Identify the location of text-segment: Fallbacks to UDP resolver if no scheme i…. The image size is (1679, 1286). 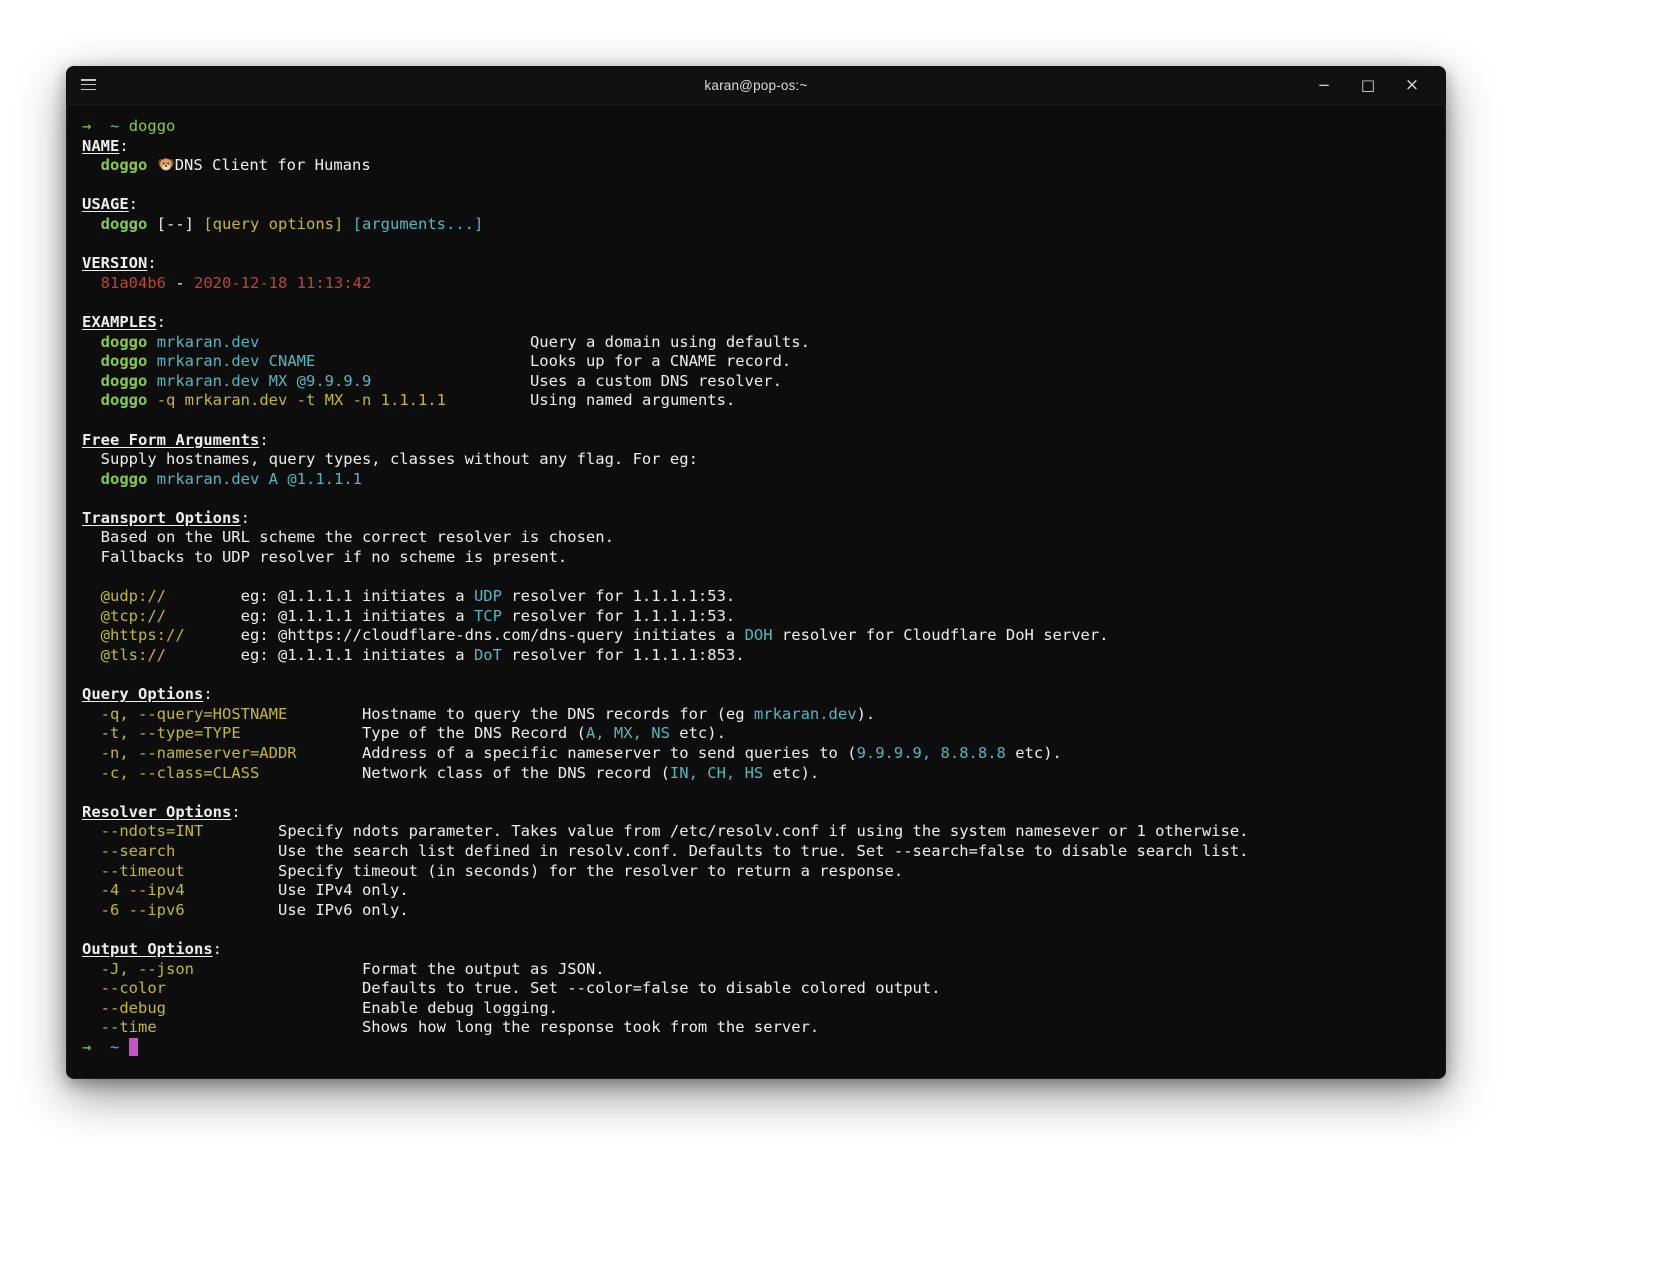
(325, 557).